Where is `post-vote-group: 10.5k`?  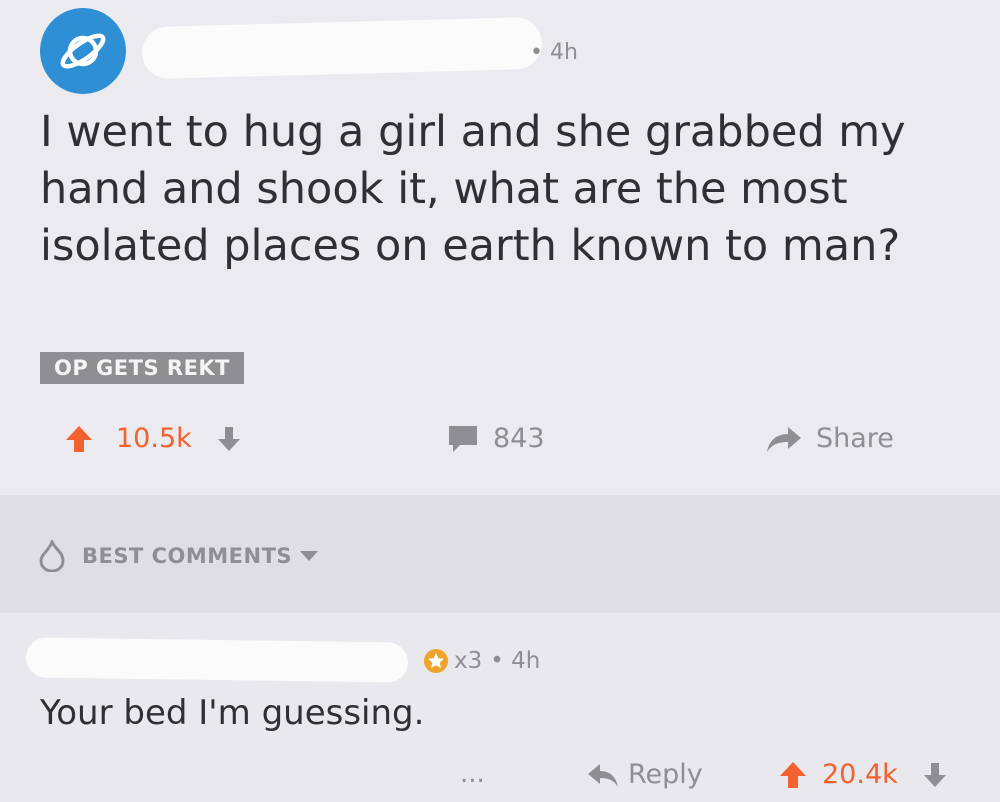 post-vote-group: 10.5k is located at coordinates (153, 438).